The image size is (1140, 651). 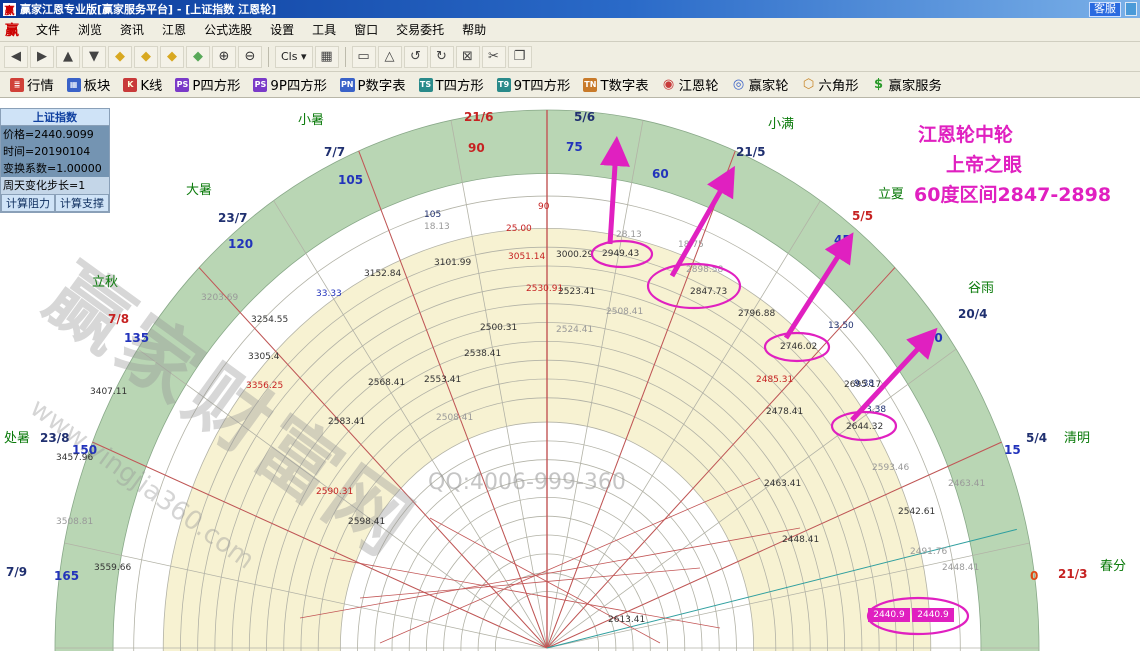 I want to click on chart-mode-K线: K K线, so click(x=142, y=85).